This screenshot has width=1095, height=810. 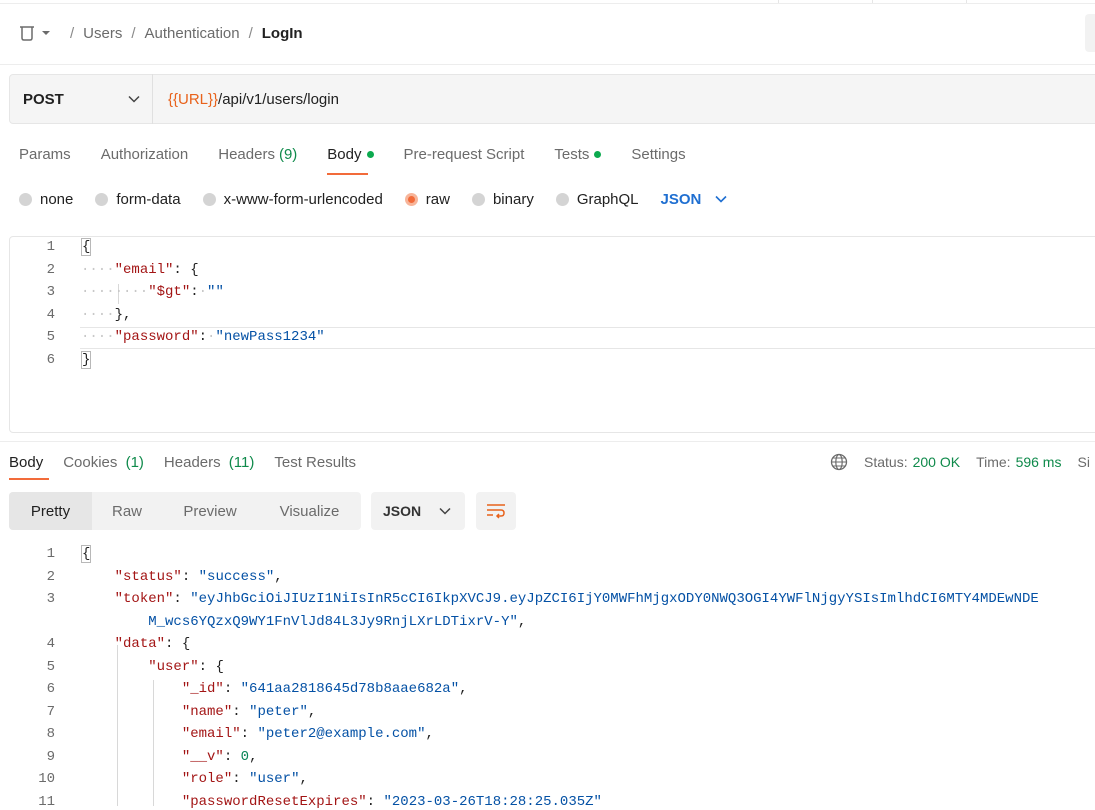 I want to click on json-string: "user", so click(x=274, y=779).